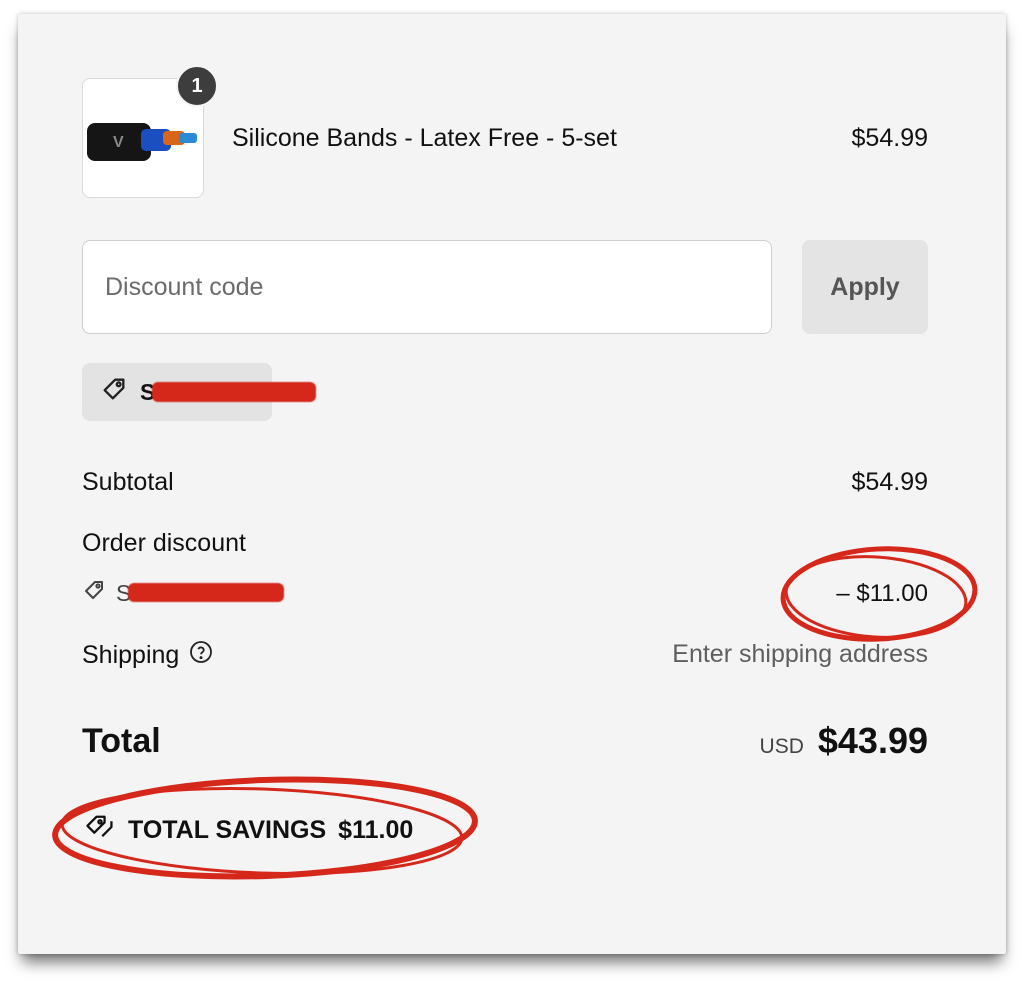  I want to click on order-discount-code: S, so click(106, 593).